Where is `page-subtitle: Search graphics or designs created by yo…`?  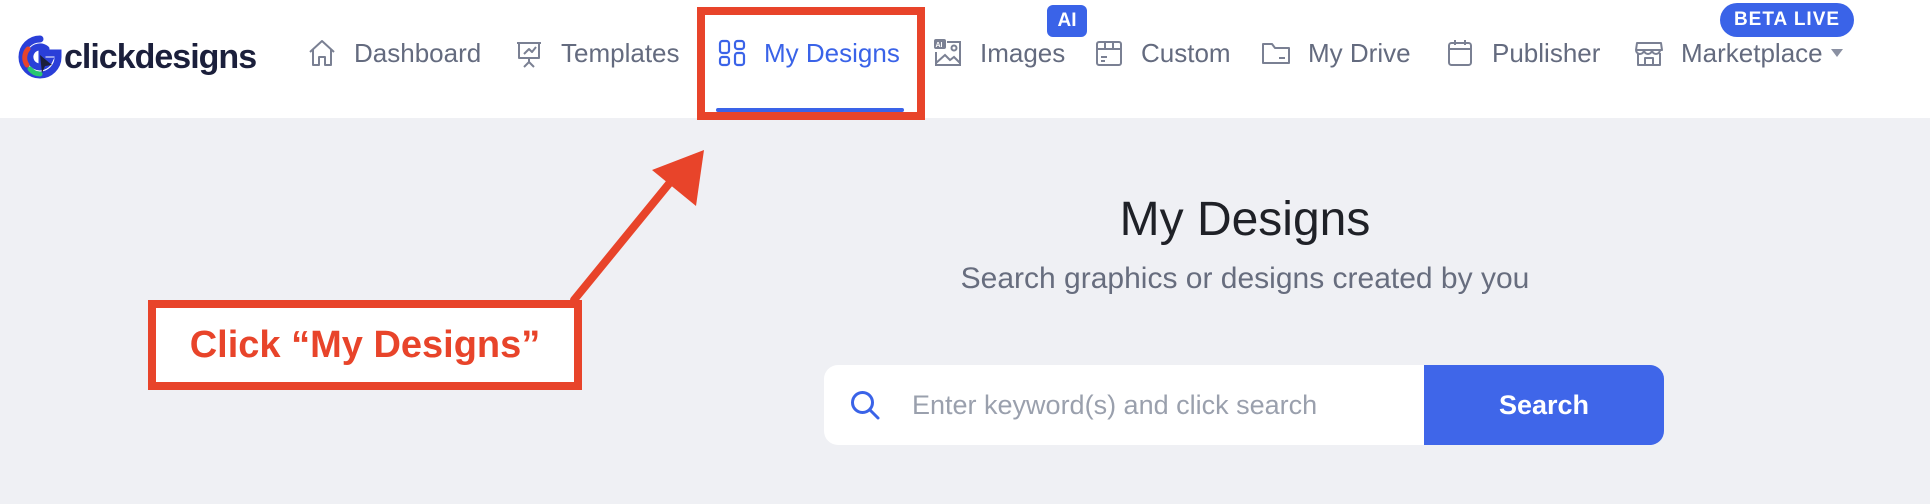
page-subtitle: Search graphics or designs created by yo… is located at coordinates (1245, 278).